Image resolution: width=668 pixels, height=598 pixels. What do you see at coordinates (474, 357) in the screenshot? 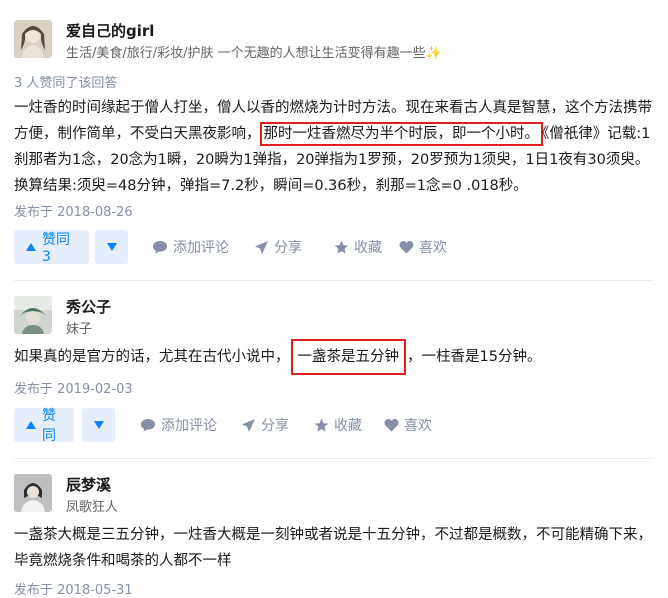
I see `answer-text: ，一柱香是15分钟。` at bounding box center [474, 357].